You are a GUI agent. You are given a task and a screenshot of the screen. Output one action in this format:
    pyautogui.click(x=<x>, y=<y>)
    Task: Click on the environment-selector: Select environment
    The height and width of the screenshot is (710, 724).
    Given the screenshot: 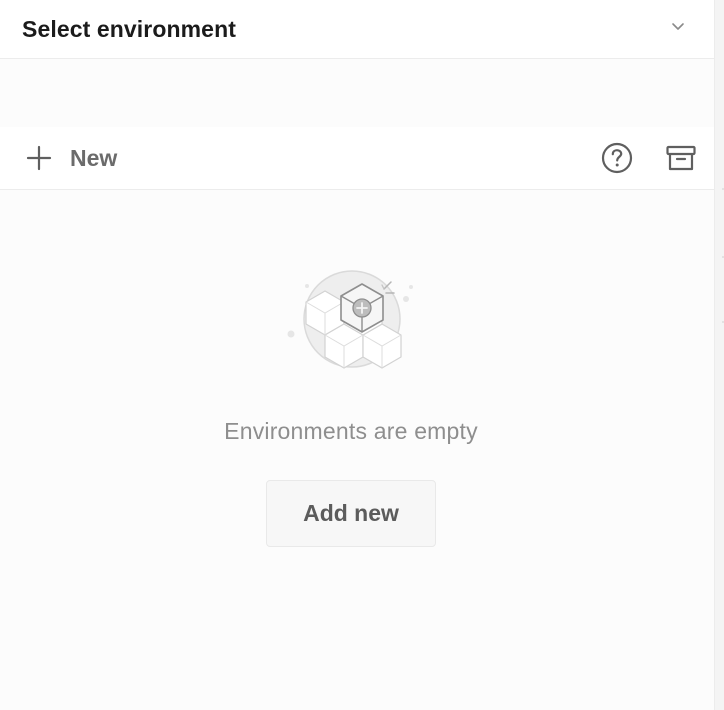 What is the action you would take?
    pyautogui.click(x=357, y=29)
    